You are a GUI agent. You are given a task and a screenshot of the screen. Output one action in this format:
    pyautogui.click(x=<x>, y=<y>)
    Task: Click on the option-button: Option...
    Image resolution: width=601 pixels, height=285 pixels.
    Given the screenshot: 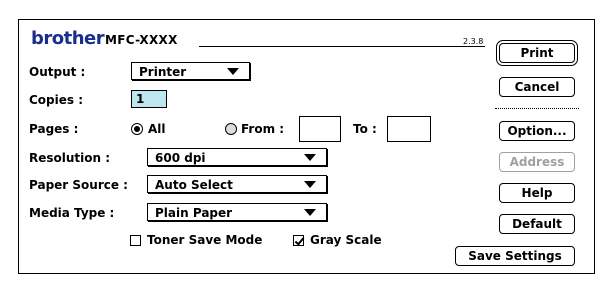 What is the action you would take?
    pyautogui.click(x=537, y=131)
    